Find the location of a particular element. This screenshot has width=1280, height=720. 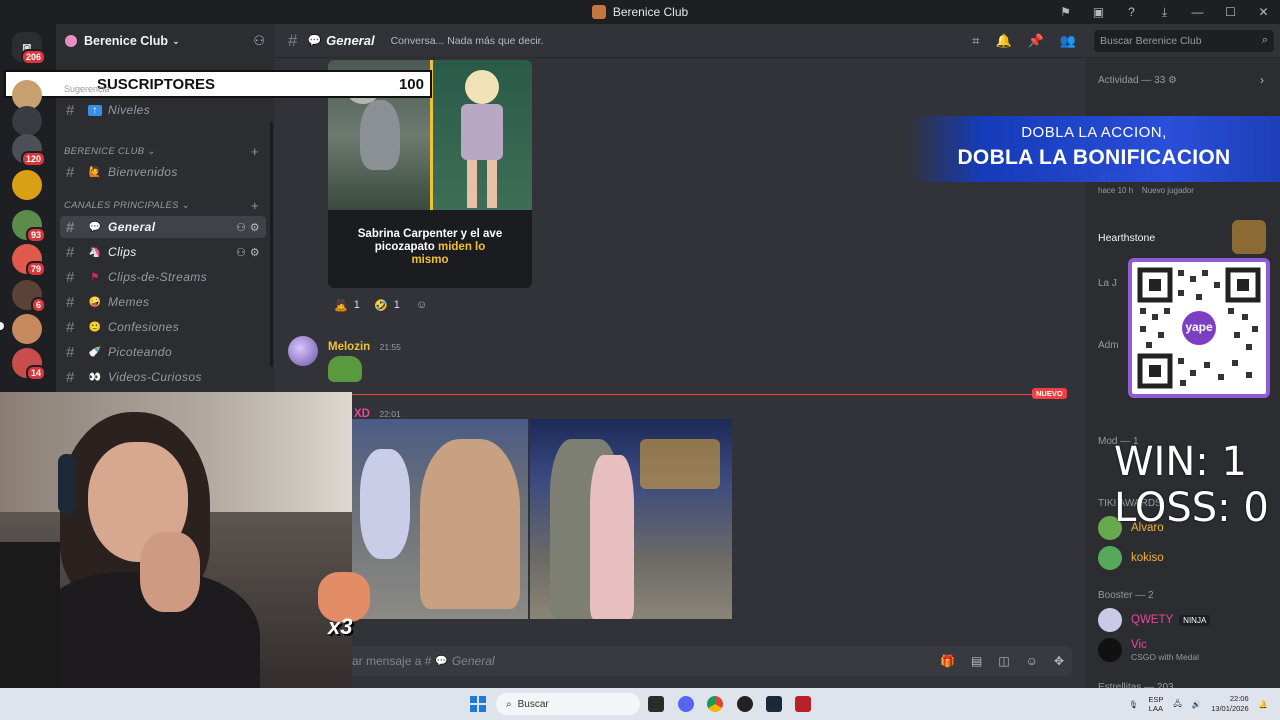

caption-line-1: Sabrina Carpenter y el ave is located at coordinates (430, 234).